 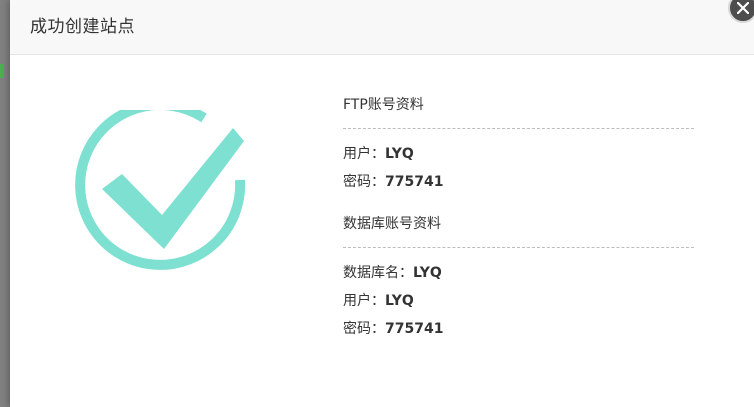 I want to click on ftp-password-label: 密码：, so click(x=364, y=182).